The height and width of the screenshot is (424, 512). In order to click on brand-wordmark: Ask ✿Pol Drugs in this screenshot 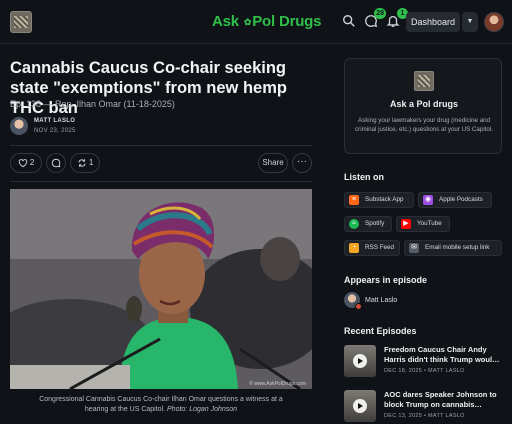, I will do `click(266, 21)`.